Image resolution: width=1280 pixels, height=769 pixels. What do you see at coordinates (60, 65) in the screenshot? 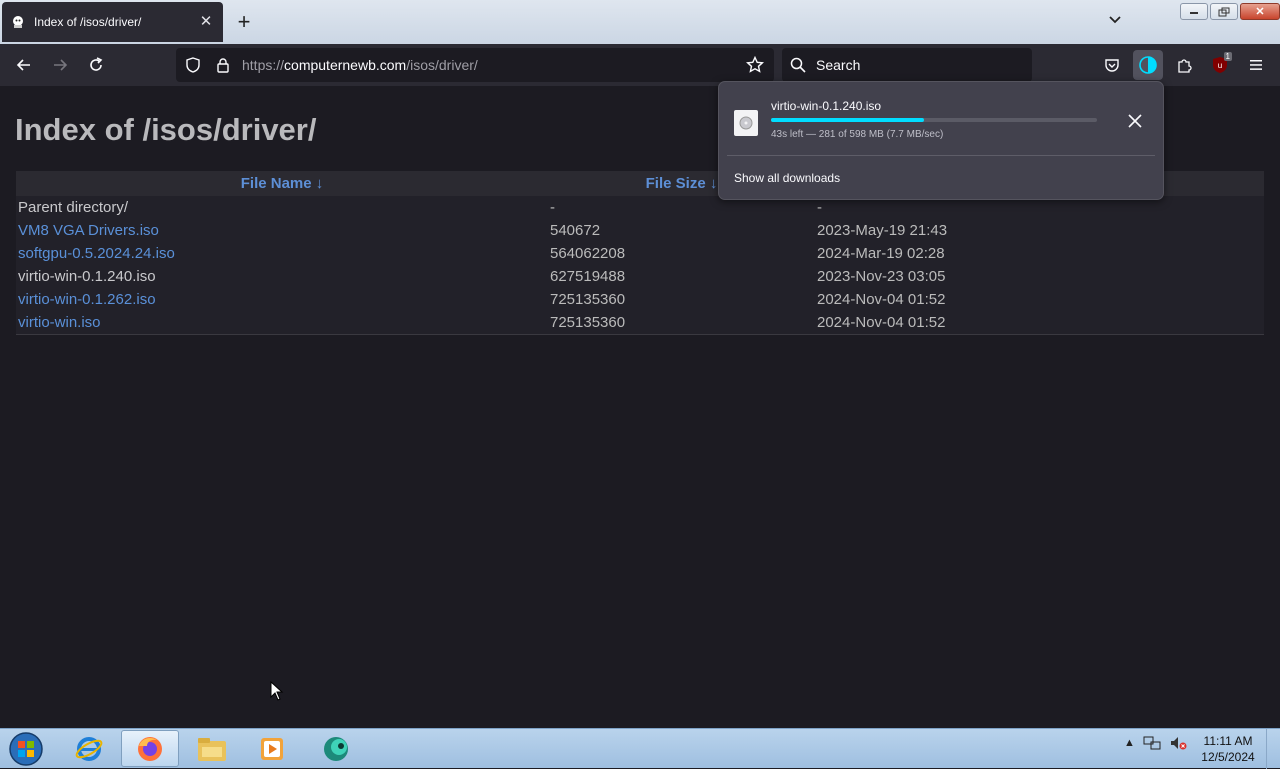
I see `forward-arrow-icon` at bounding box center [60, 65].